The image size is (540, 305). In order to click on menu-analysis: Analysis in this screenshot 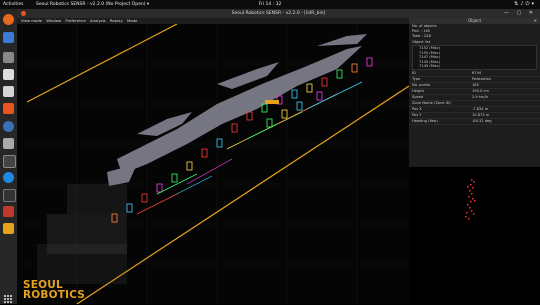, I will do `click(98, 20)`.